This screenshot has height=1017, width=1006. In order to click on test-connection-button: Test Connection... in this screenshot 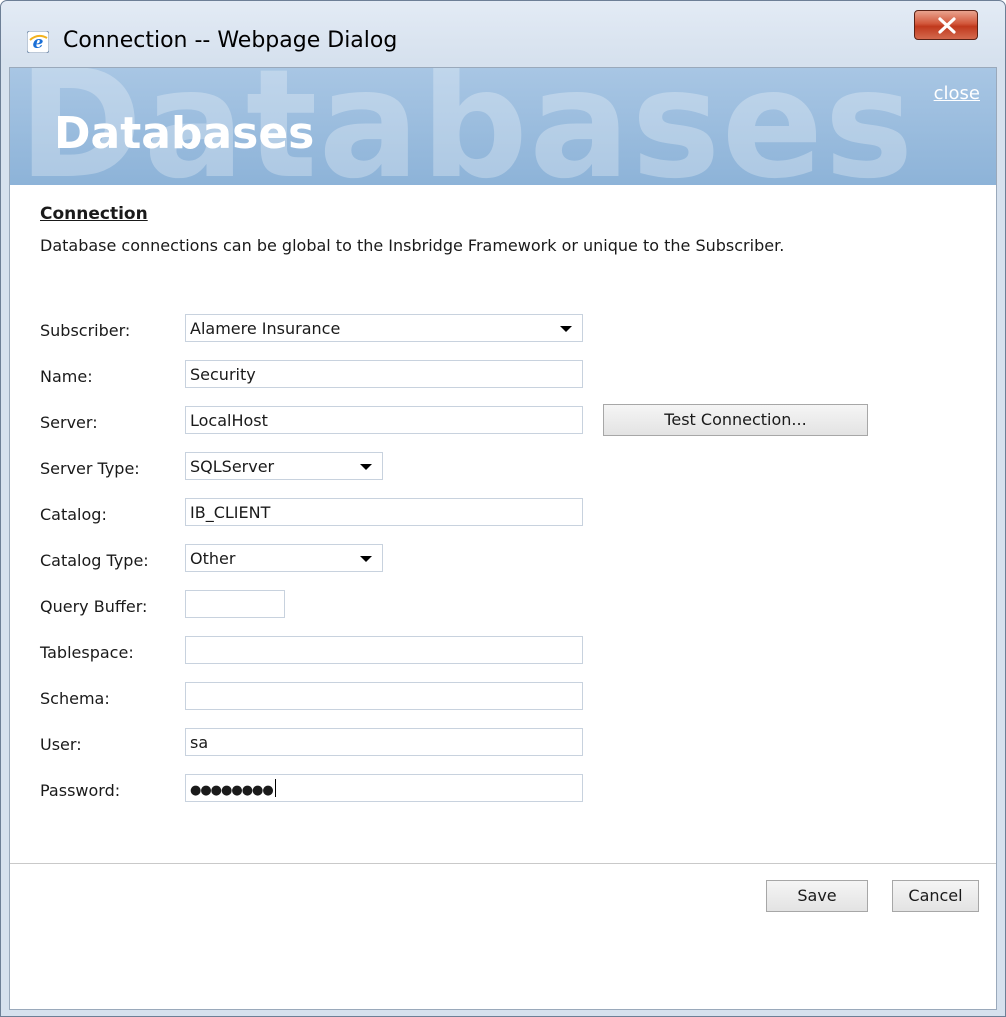, I will do `click(735, 420)`.